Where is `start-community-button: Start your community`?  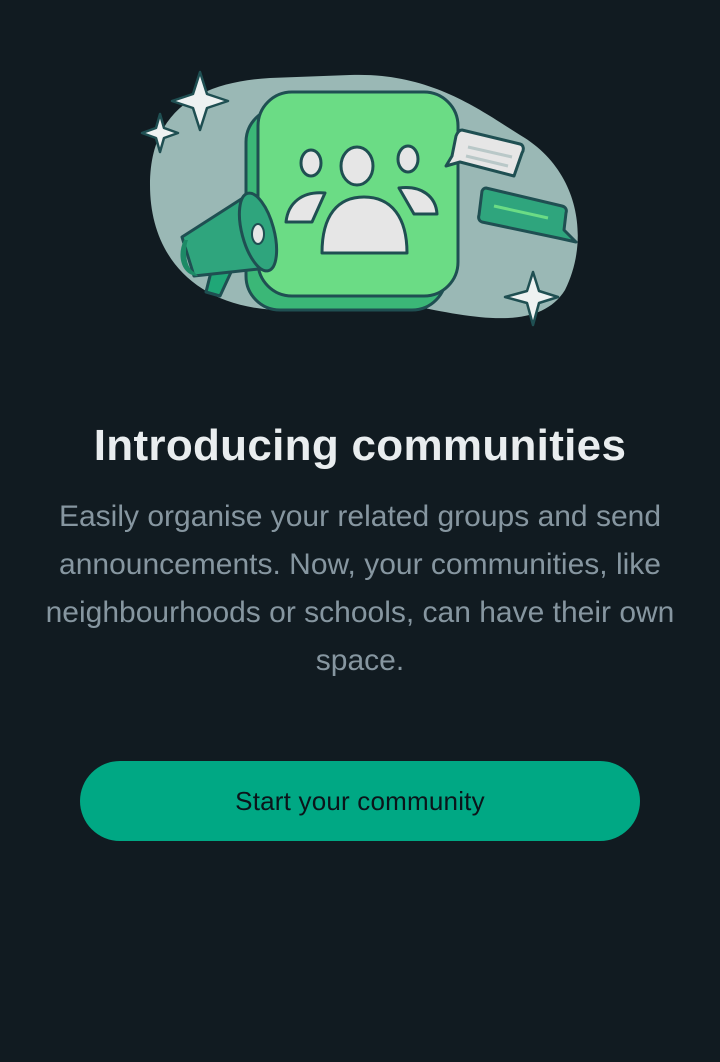 start-community-button: Start your community is located at coordinates (360, 801).